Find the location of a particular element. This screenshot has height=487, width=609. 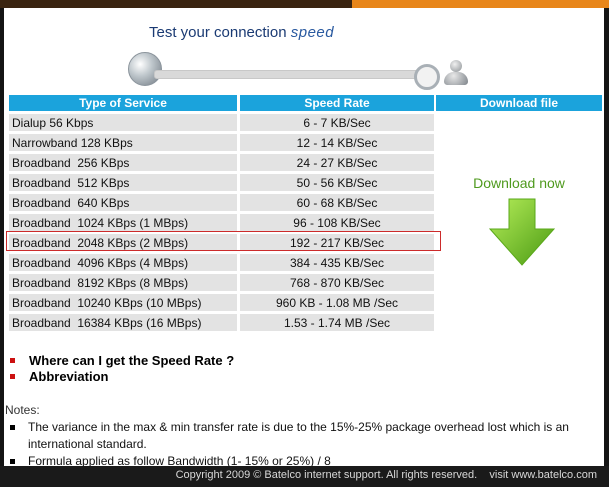

service-type-cell: Broadband 2048 KBps (2 MBps) is located at coordinates (123, 242).